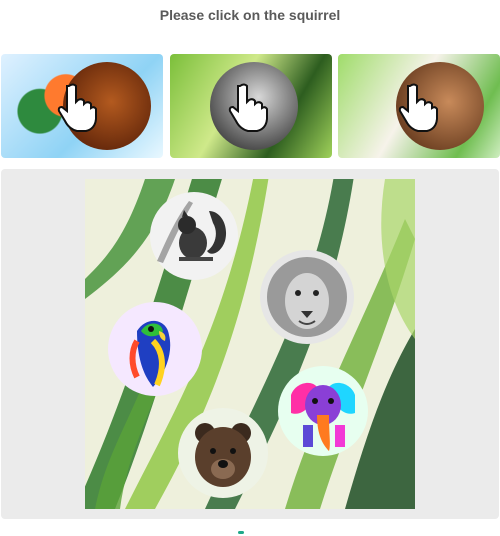 The height and width of the screenshot is (536, 500). I want to click on parrot-icon, so click(155, 349).